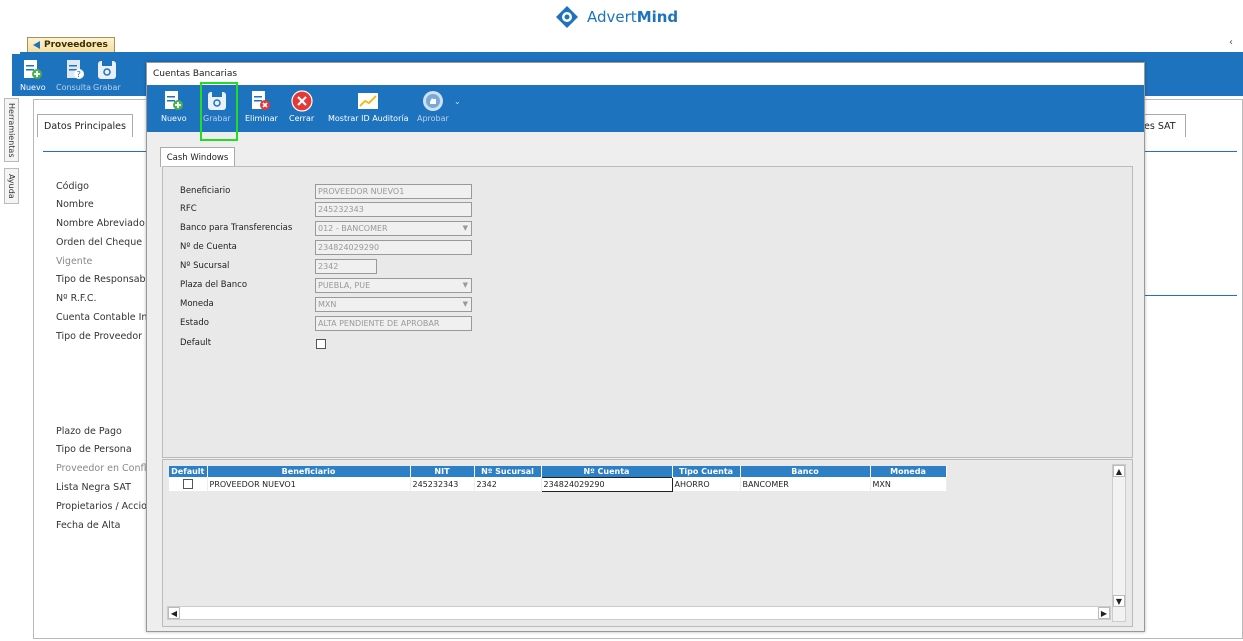 This screenshot has width=1243, height=641. What do you see at coordinates (393, 285) in the screenshot?
I see `plaza-select: PUEBLA, PUE ▼` at bounding box center [393, 285].